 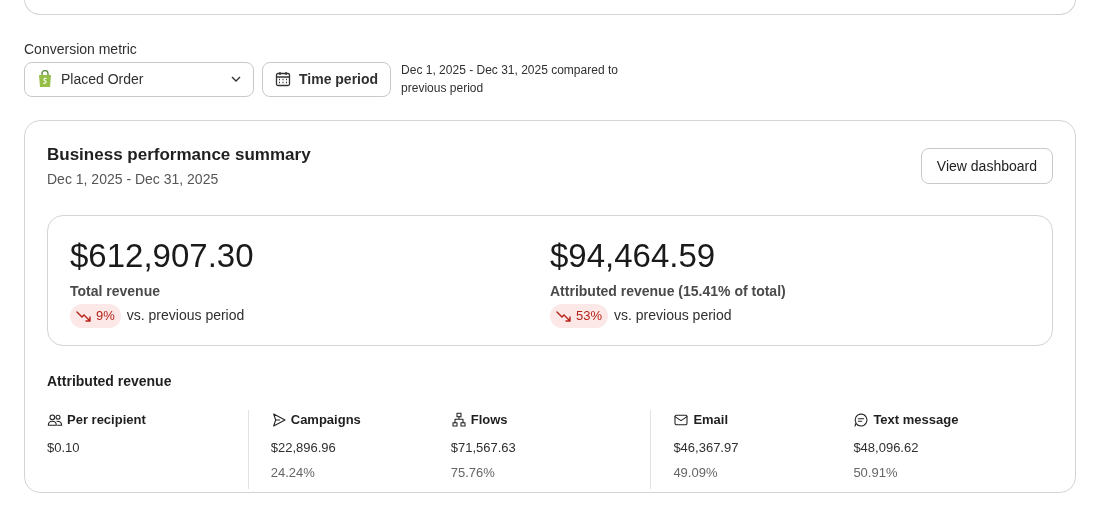 I want to click on metric-value: $71,567.63, so click(x=483, y=447).